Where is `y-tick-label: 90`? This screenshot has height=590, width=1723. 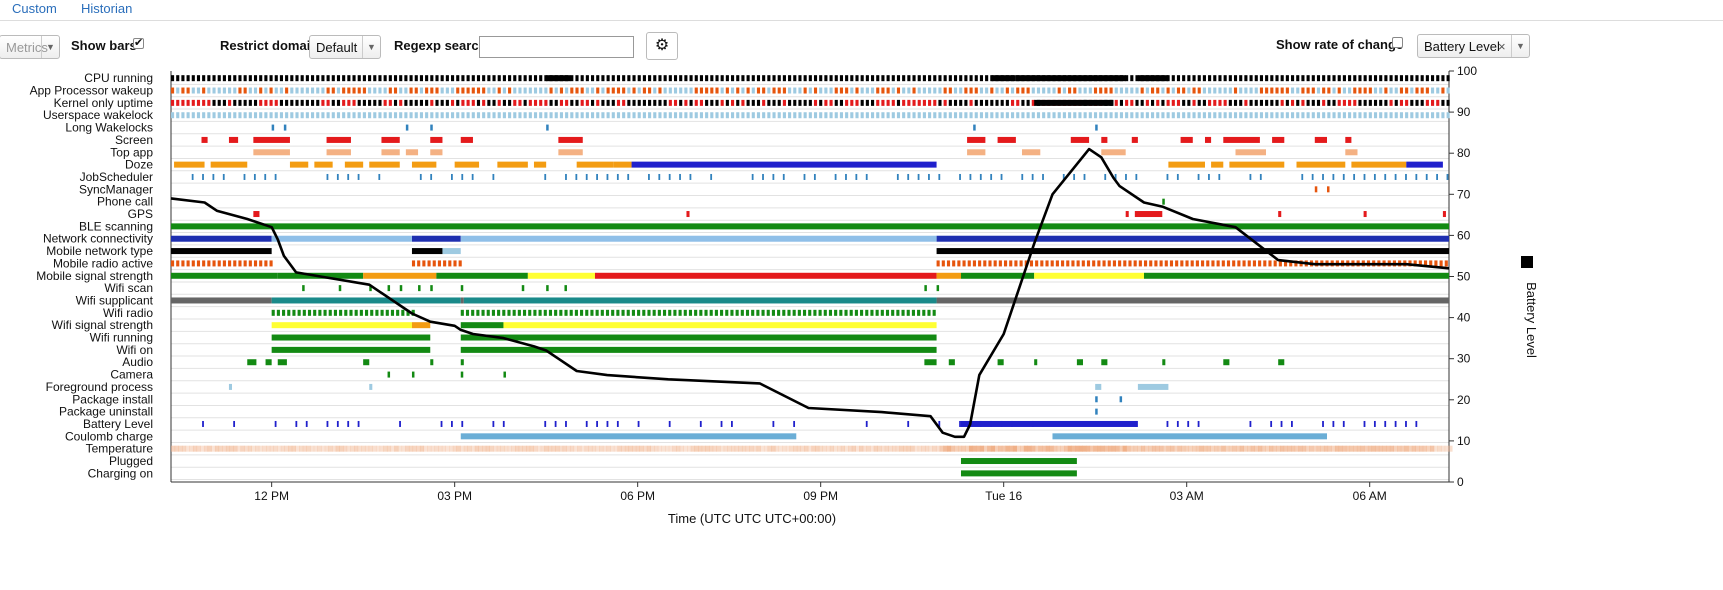 y-tick-label: 90 is located at coordinates (1464, 112).